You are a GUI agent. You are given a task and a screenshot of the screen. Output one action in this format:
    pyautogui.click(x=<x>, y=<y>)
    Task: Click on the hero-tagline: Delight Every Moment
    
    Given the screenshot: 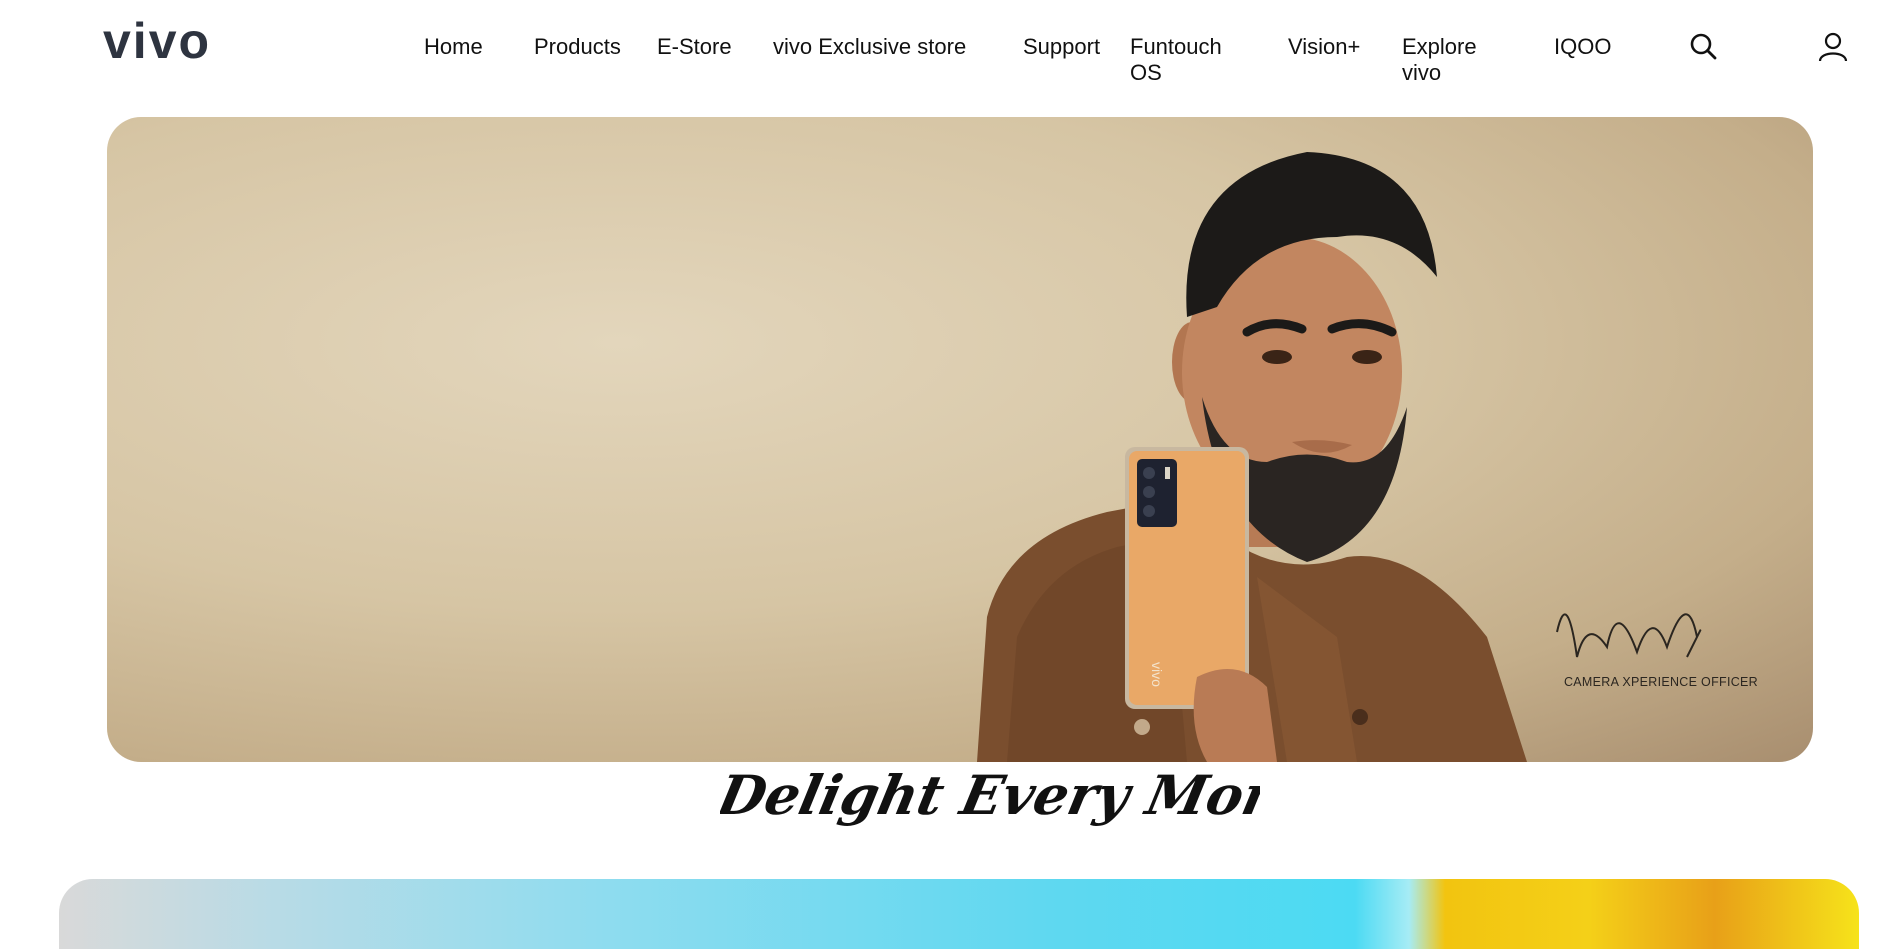 What is the action you would take?
    pyautogui.click(x=990, y=795)
    